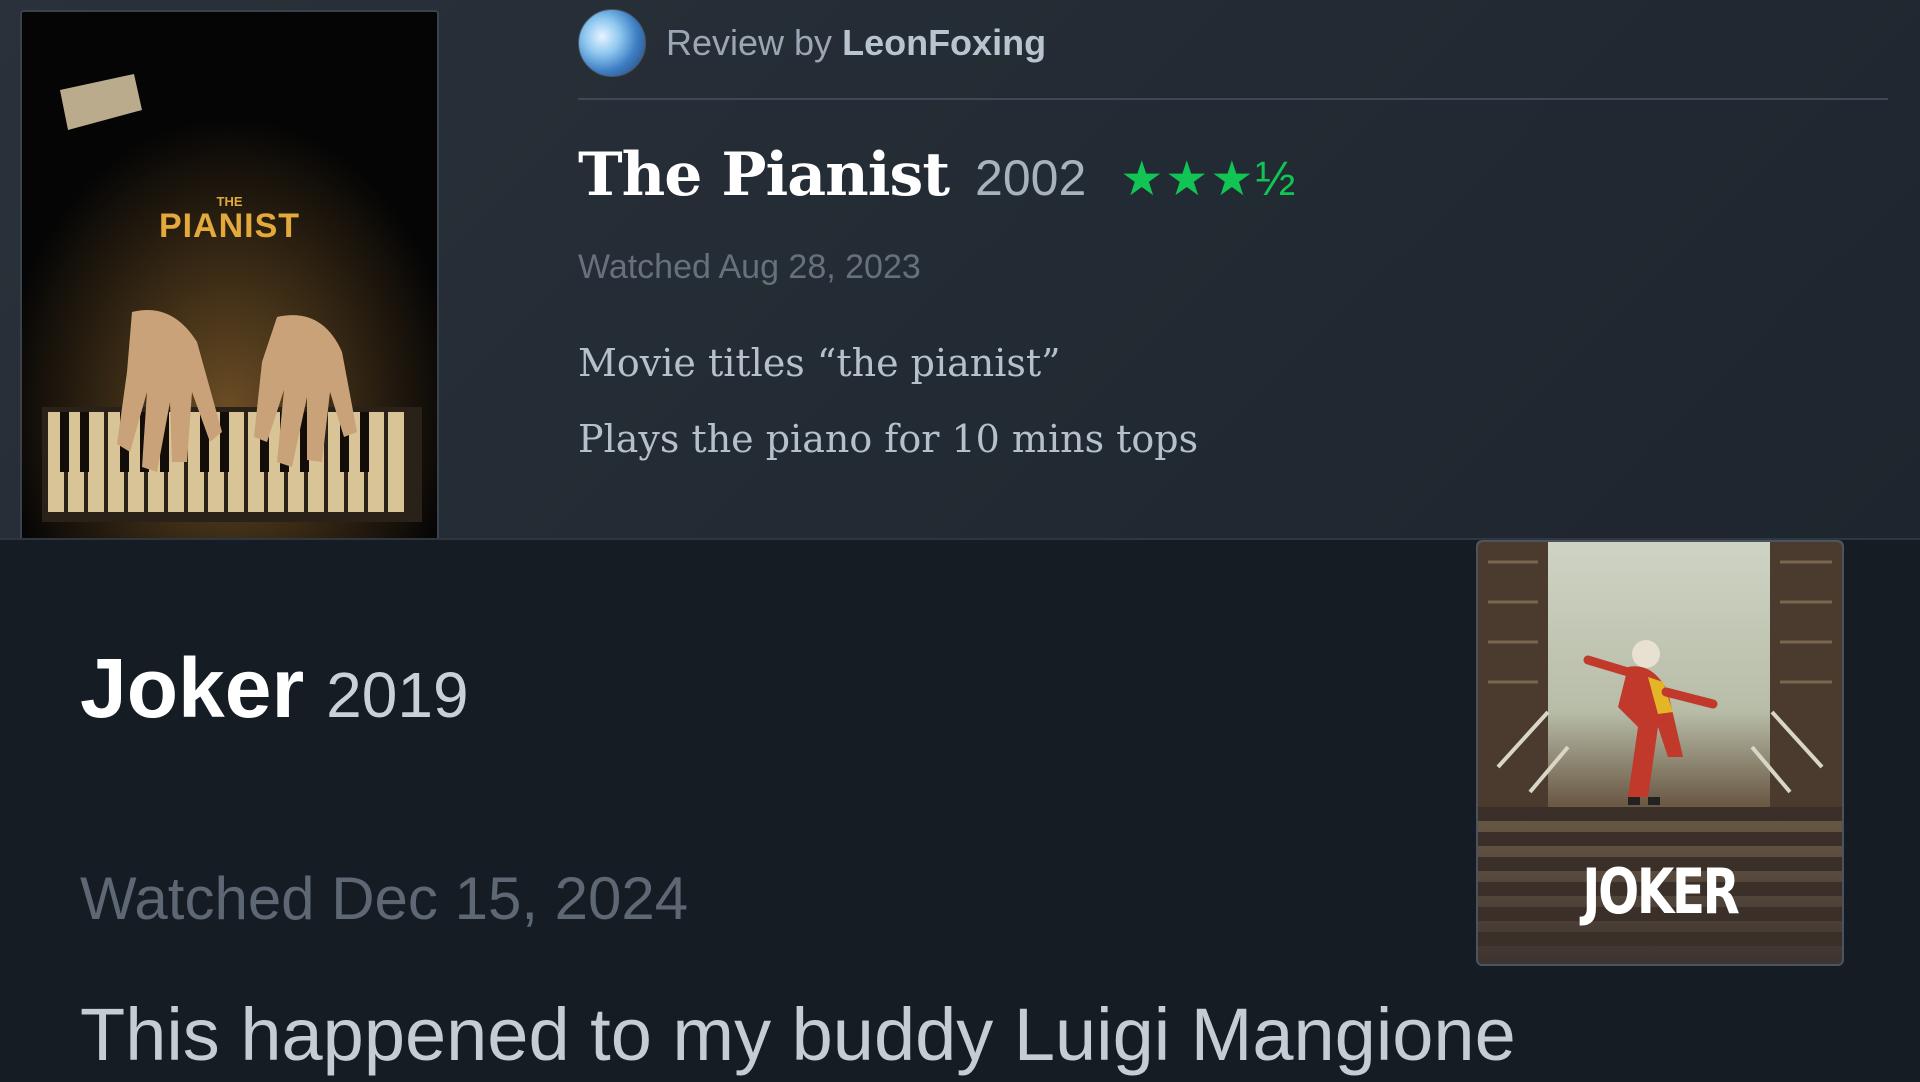  I want to click on film-year-link: 2019, so click(397, 695).